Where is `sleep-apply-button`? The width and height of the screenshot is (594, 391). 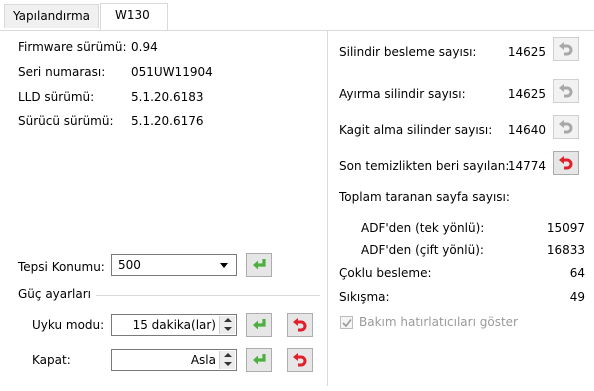 sleep-apply-button is located at coordinates (259, 325).